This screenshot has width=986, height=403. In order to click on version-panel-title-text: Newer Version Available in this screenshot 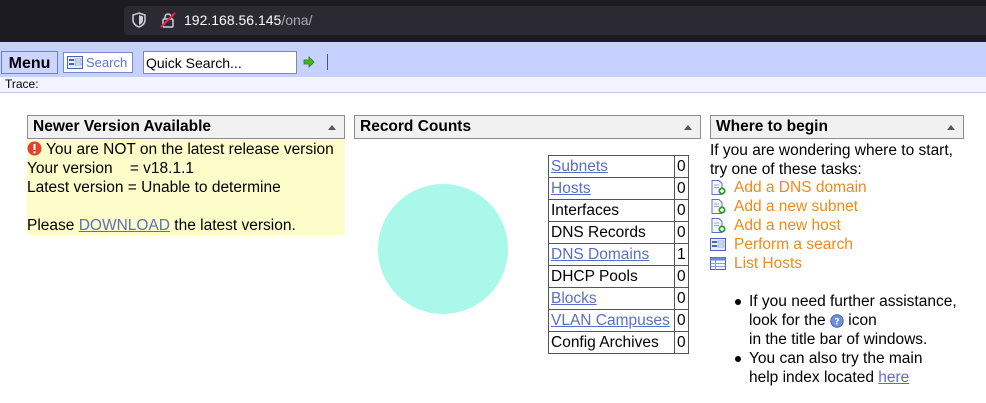, I will do `click(122, 126)`.